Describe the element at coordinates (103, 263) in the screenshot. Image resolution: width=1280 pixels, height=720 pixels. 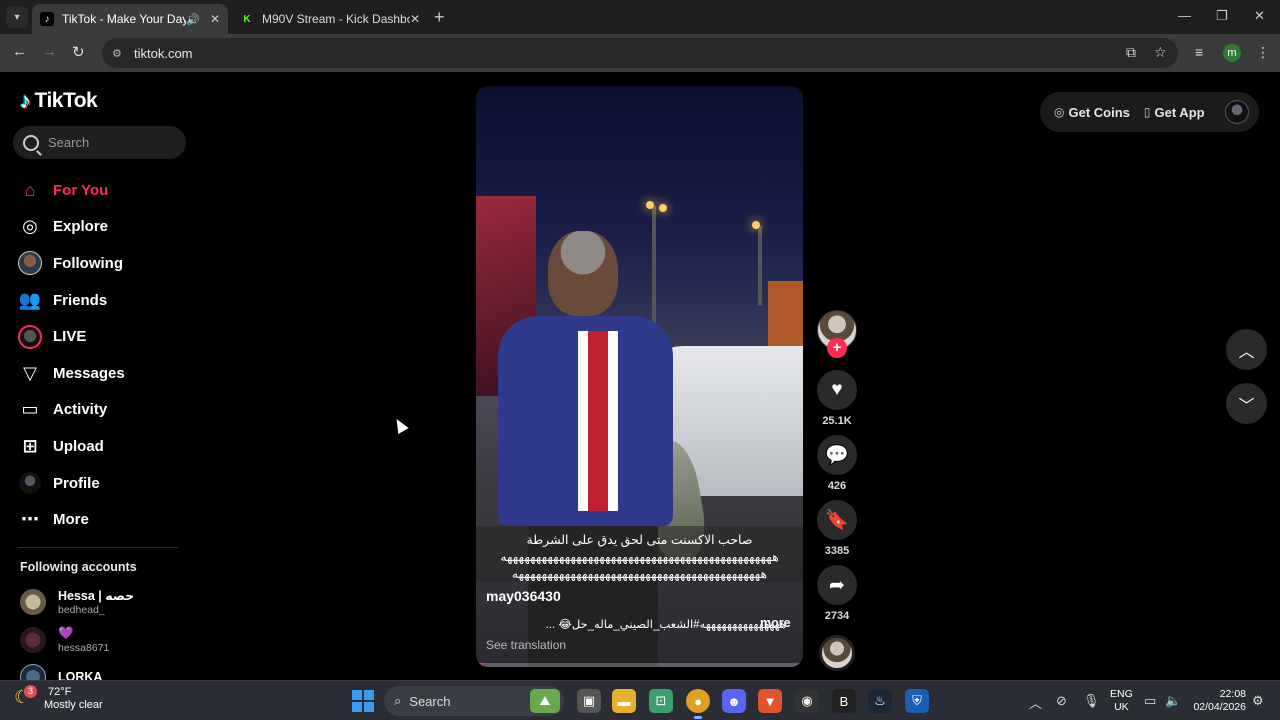
I see `sidebar-item-following: Following` at that location.